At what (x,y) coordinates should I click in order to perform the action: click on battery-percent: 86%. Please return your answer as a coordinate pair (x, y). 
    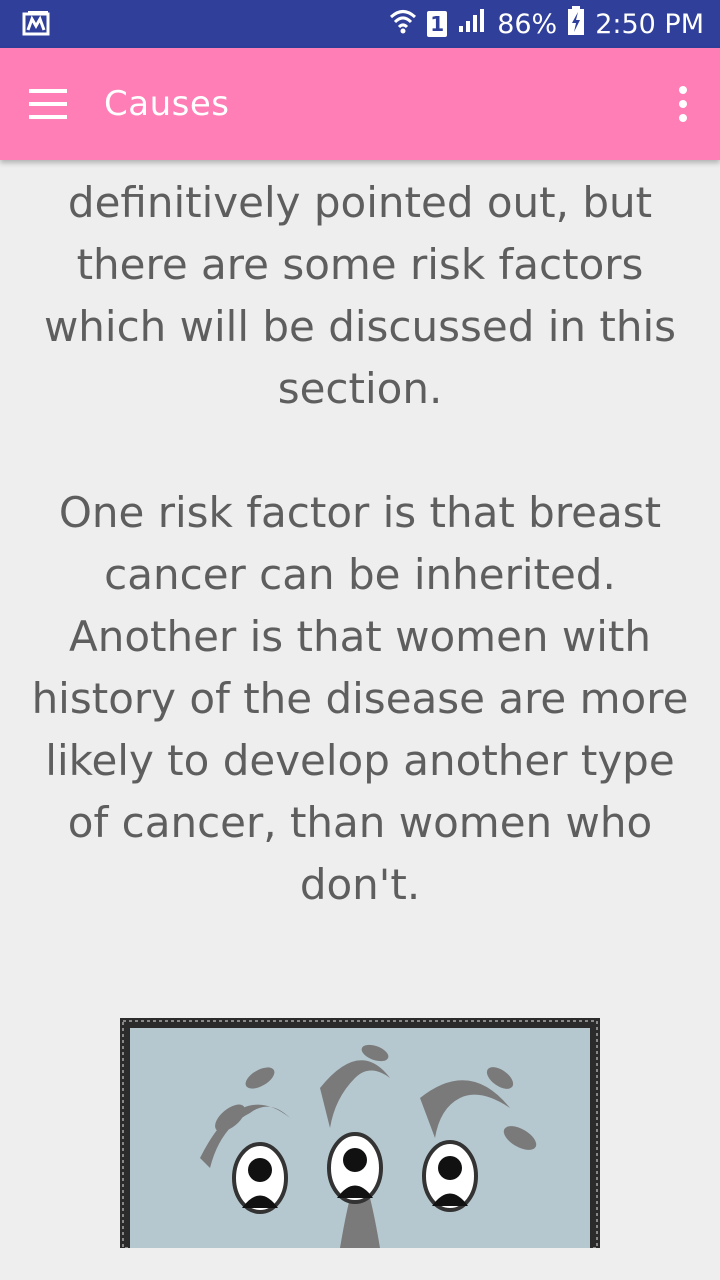
    Looking at the image, I should click on (527, 24).